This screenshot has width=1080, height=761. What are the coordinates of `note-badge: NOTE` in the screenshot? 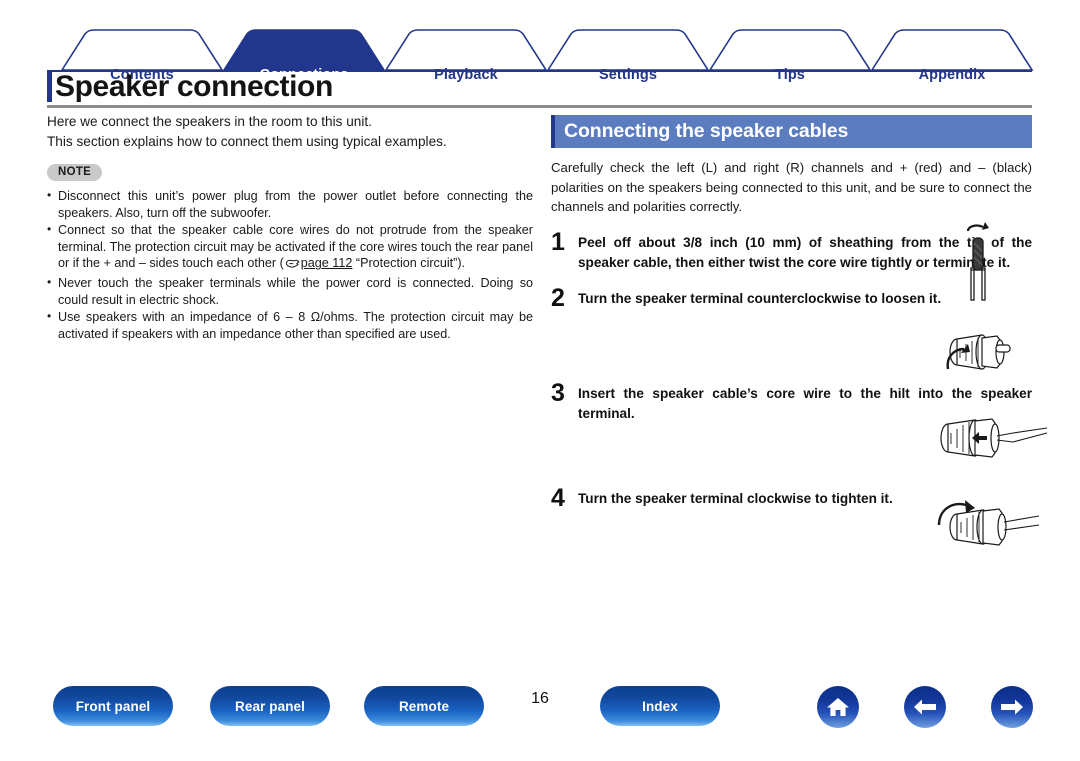 It's located at (75, 172).